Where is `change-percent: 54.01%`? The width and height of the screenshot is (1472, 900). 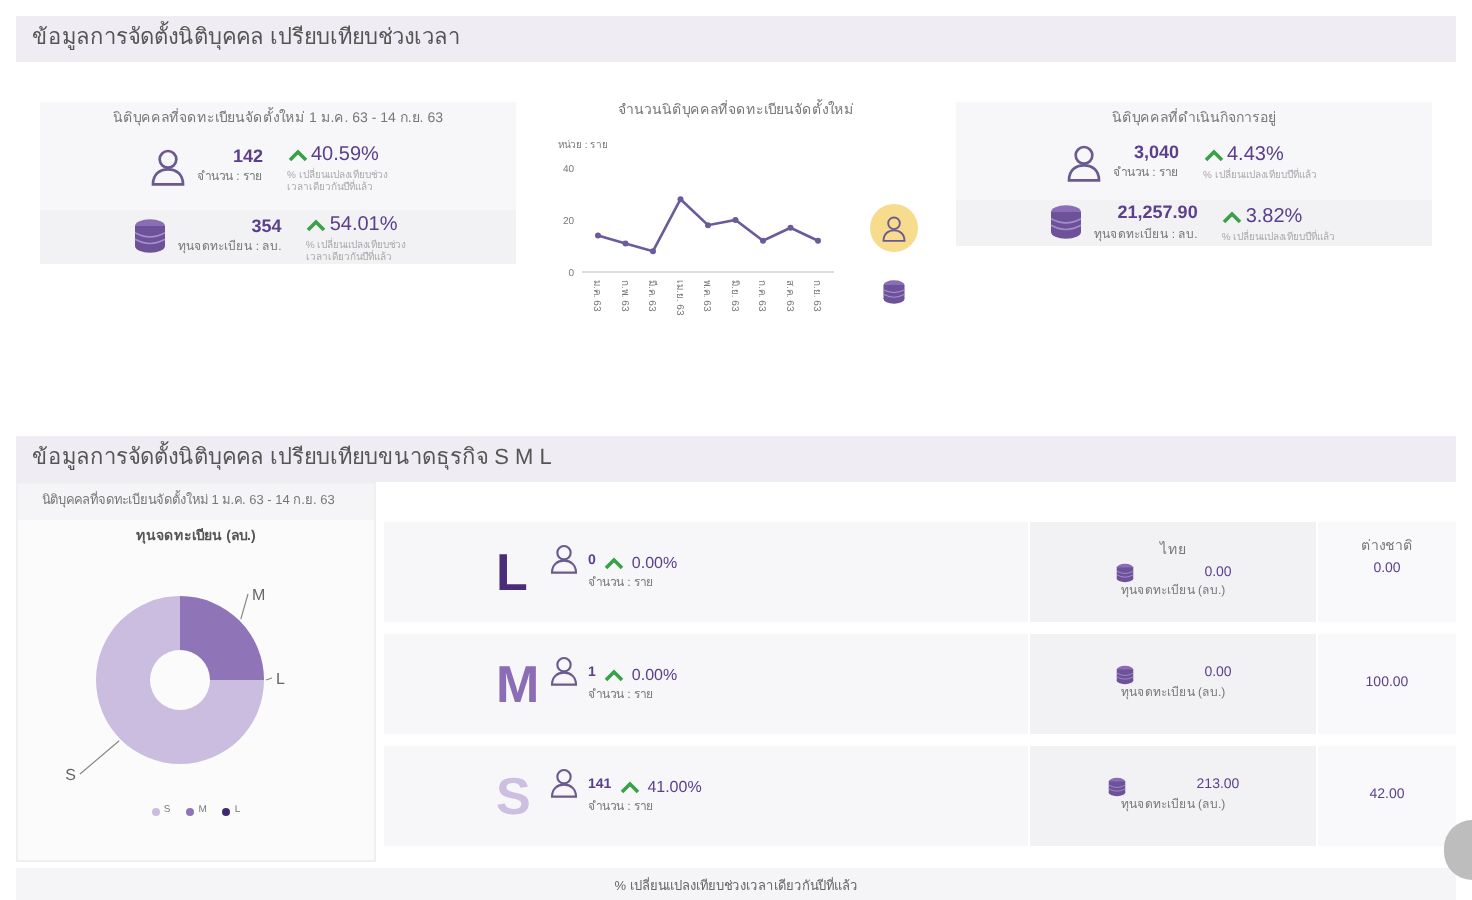 change-percent: 54.01% is located at coordinates (363, 224).